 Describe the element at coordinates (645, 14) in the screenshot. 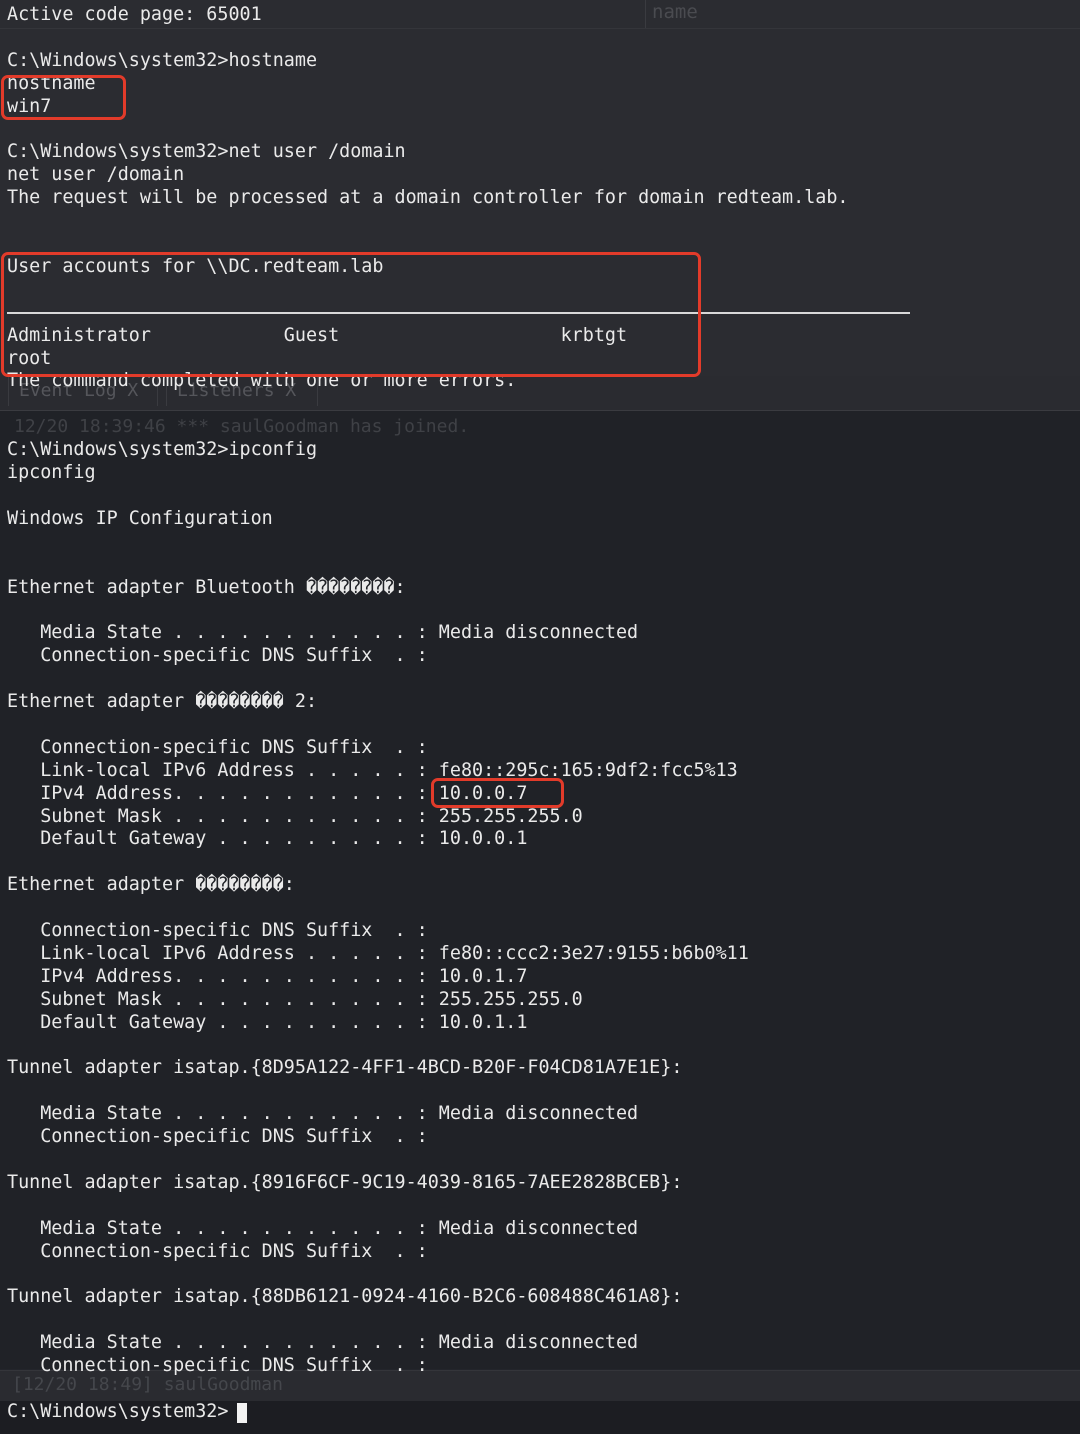

I see `column-divider` at that location.